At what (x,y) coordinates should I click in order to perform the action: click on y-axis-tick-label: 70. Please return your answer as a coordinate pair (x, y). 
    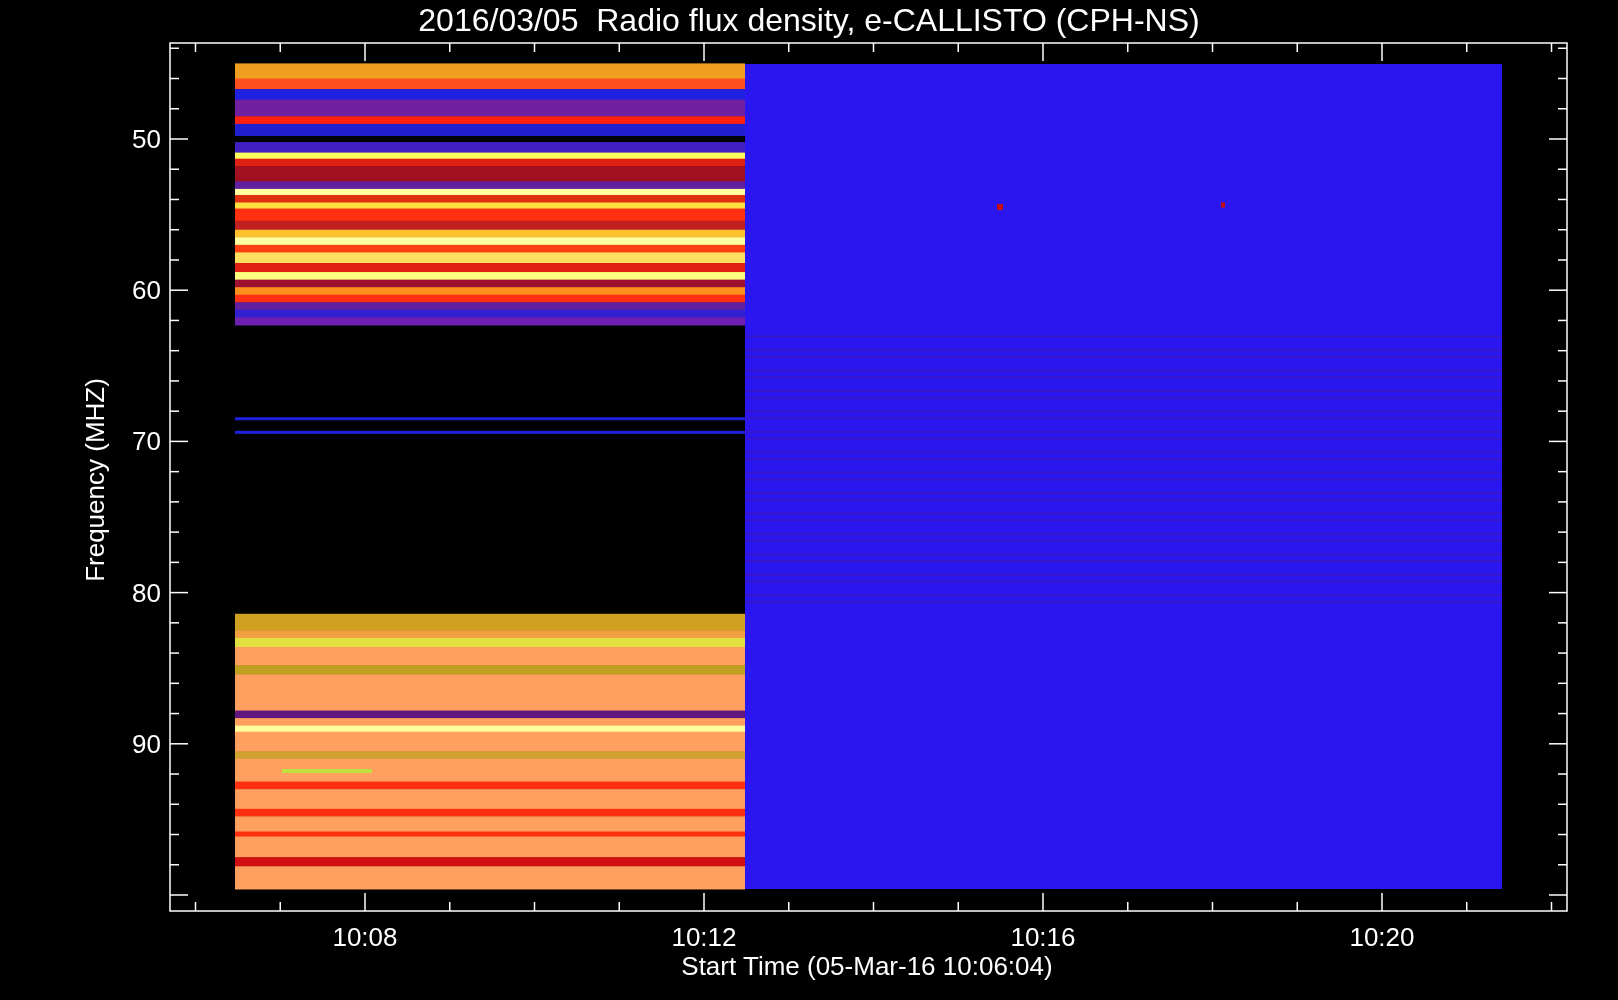
    Looking at the image, I should click on (146, 441).